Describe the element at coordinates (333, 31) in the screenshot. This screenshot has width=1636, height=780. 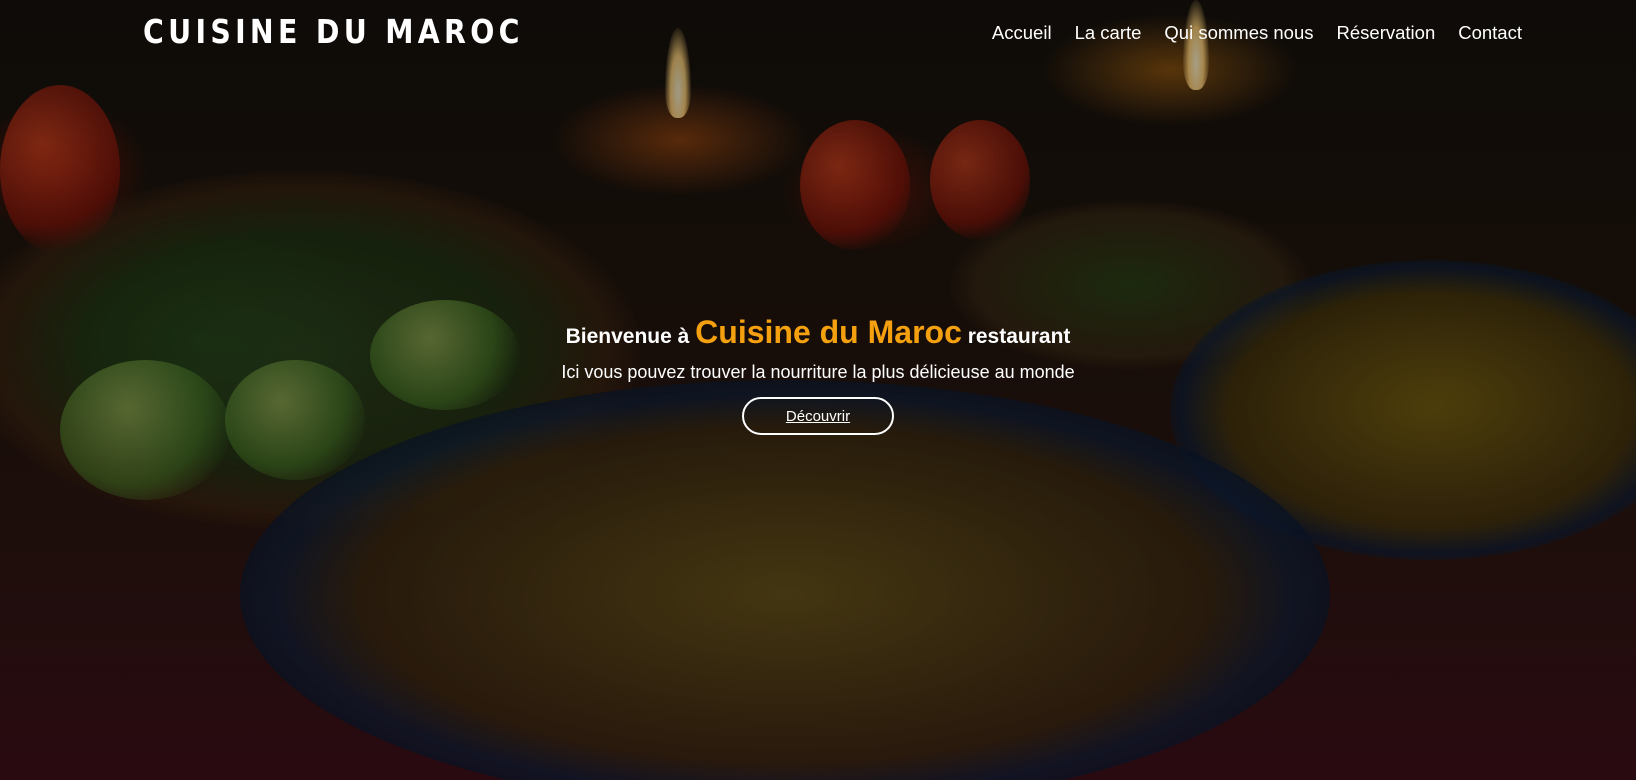
I see `brand-logo: CUISINE DU MAROC` at that location.